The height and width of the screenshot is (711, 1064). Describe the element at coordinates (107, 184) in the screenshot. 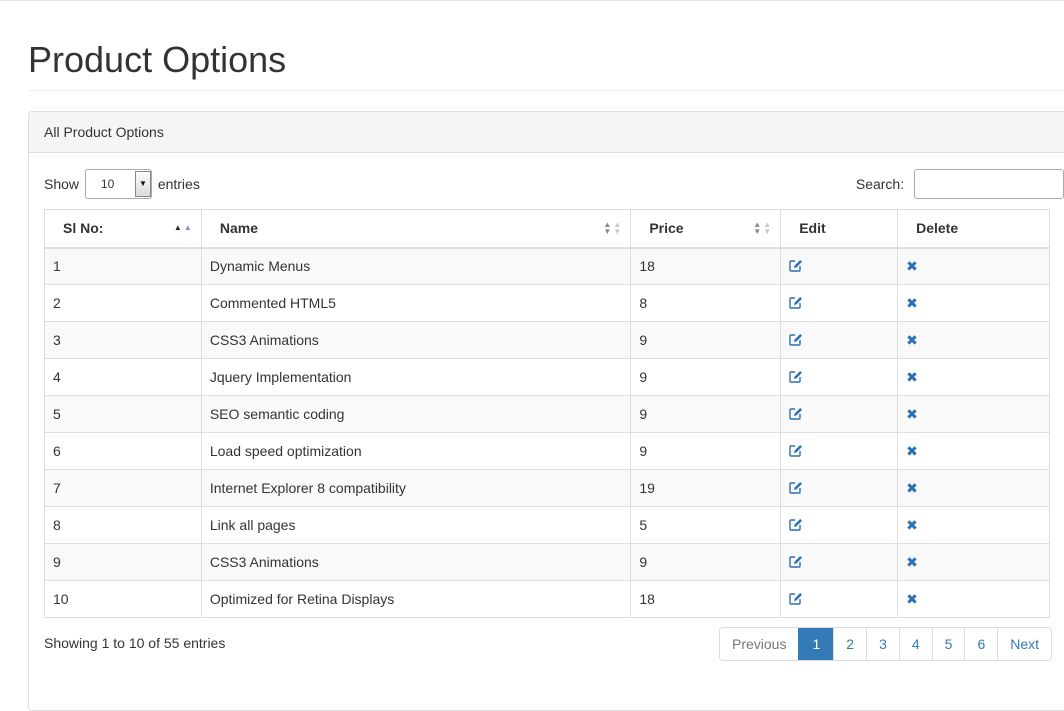

I see `entries-select-value: 10` at that location.